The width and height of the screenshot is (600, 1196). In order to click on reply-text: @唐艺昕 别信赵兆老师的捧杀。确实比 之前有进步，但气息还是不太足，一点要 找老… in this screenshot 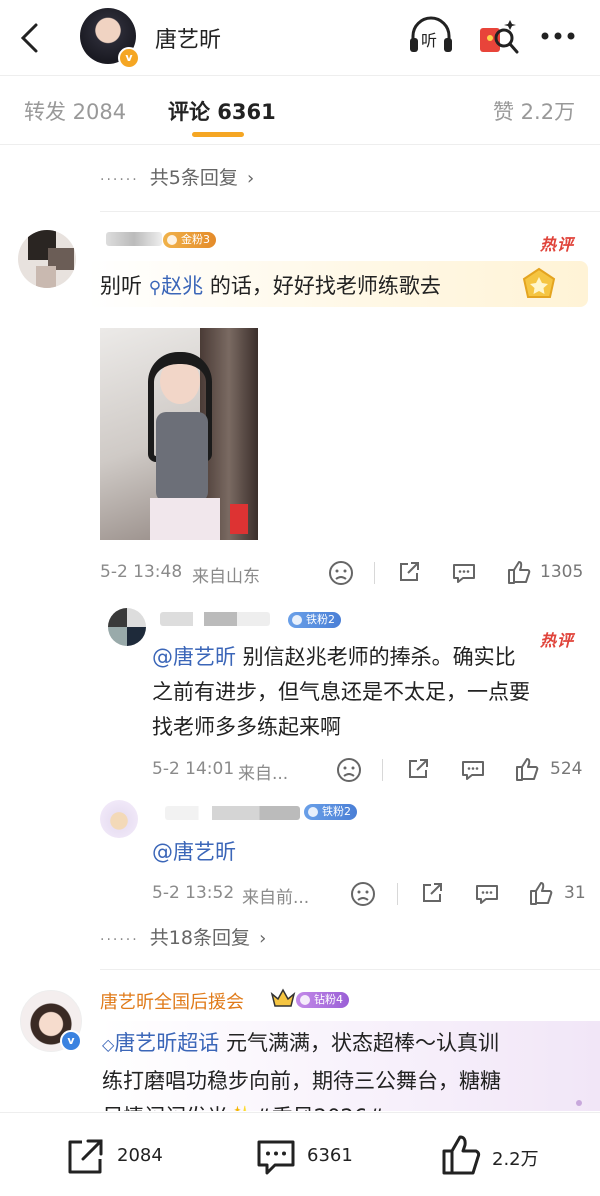, I will do `click(372, 692)`.